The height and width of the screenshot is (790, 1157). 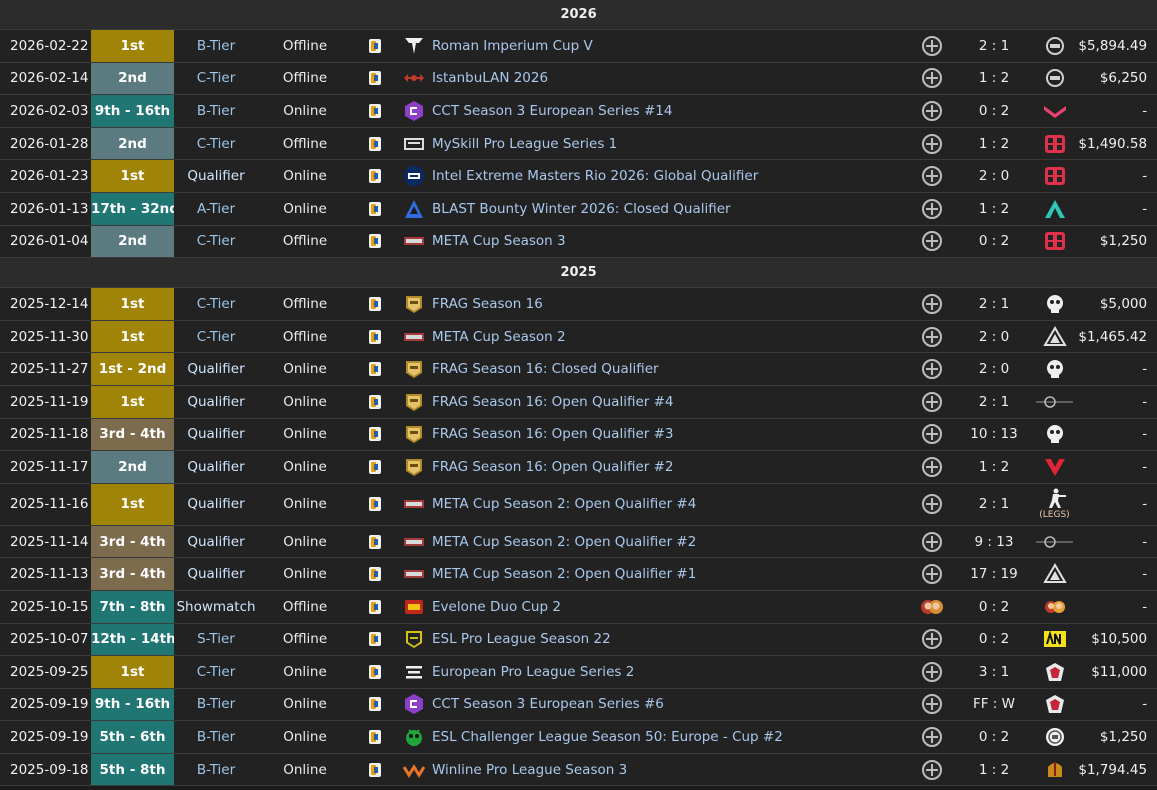 What do you see at coordinates (563, 574) in the screenshot?
I see `tournament-link: META Cup Season 2: Open Qualifier #1` at bounding box center [563, 574].